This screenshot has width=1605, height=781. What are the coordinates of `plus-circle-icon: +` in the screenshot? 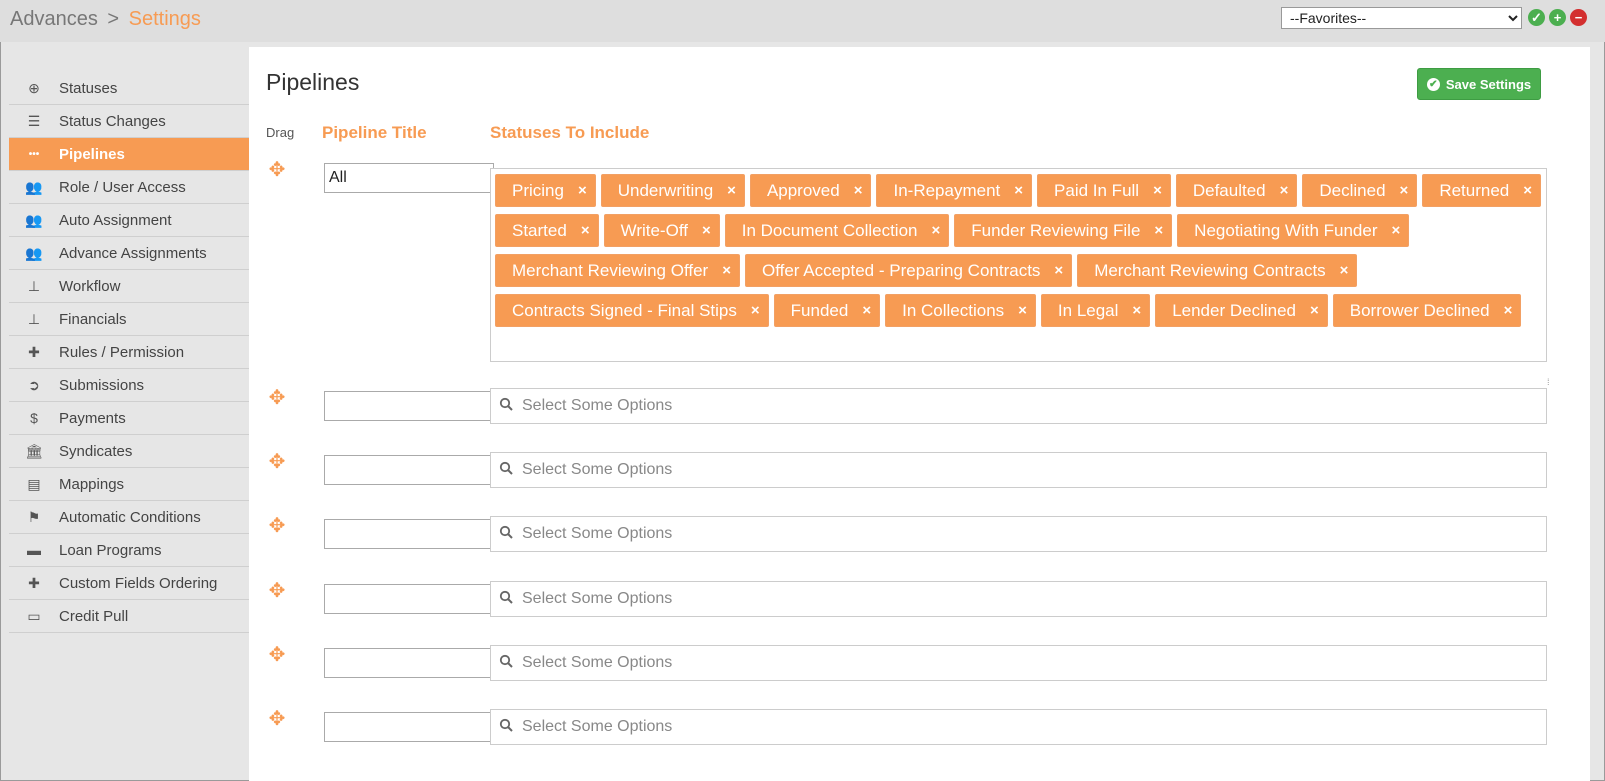 It's located at (1557, 17).